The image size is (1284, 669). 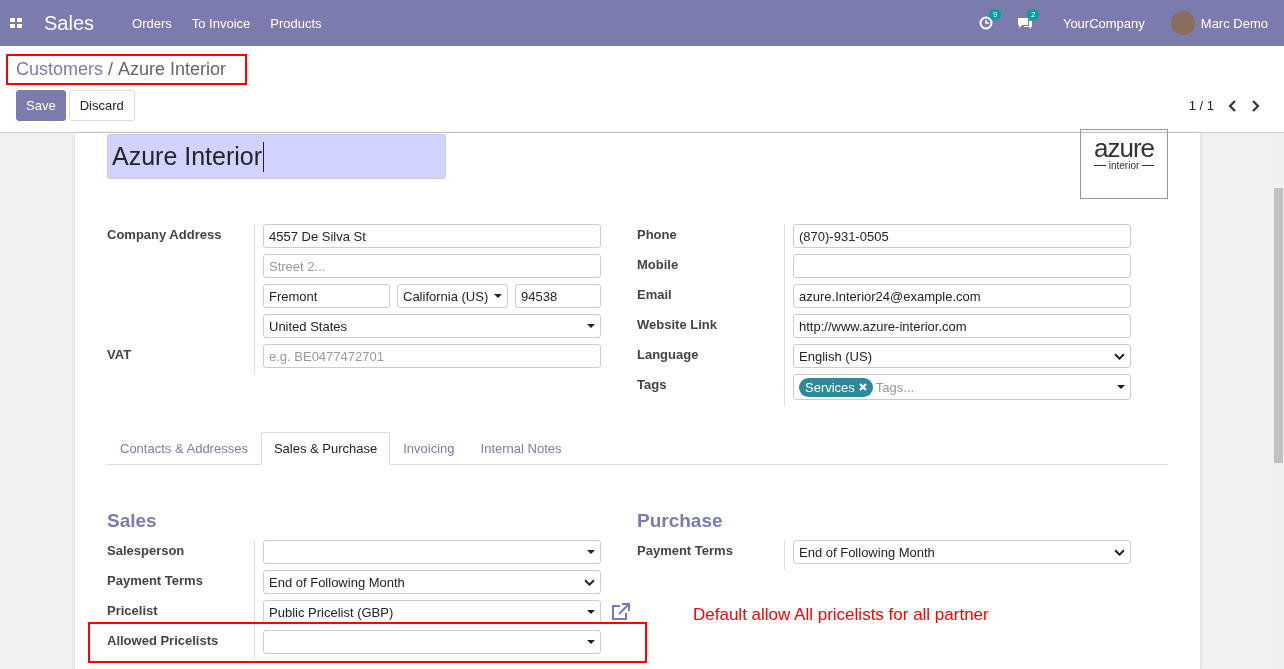 I want to click on breadcrumb-current: Azure Interior, so click(x=172, y=69).